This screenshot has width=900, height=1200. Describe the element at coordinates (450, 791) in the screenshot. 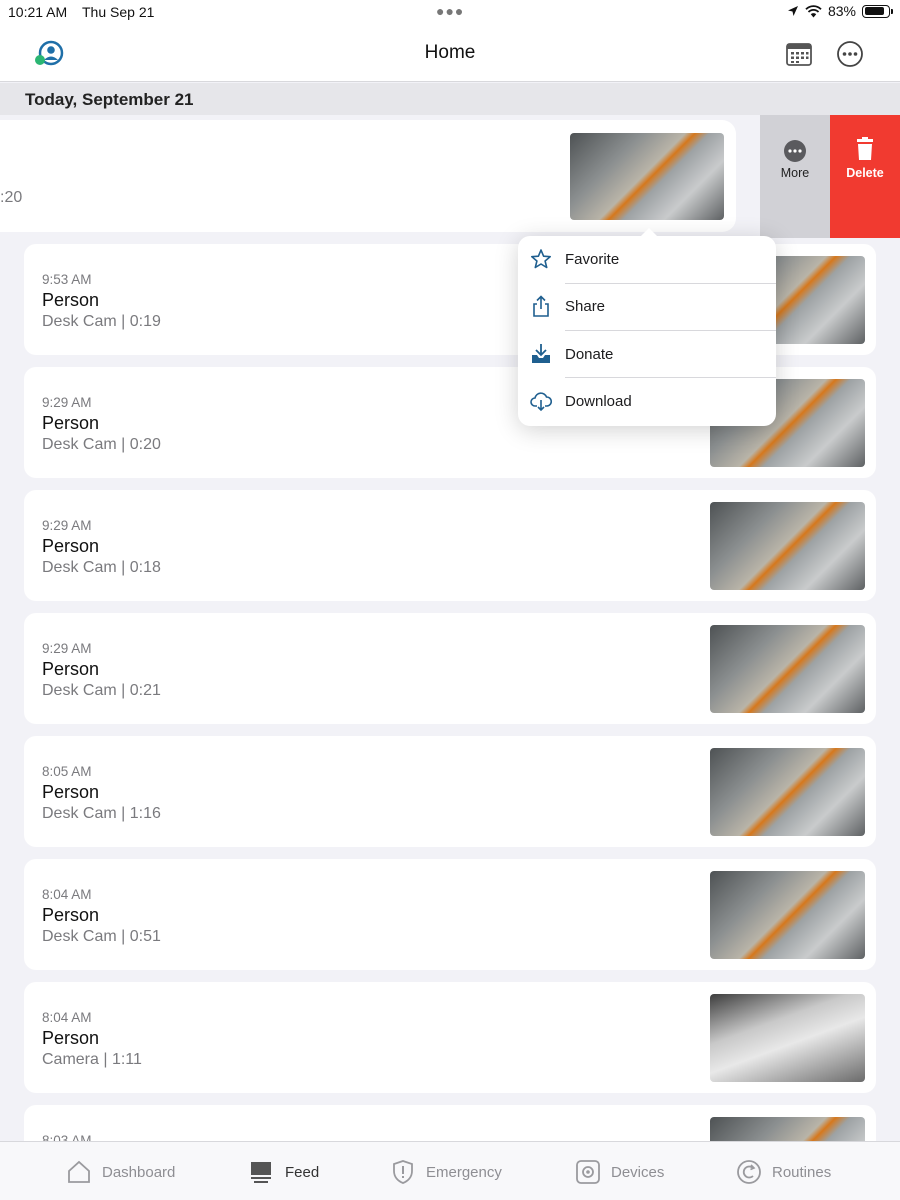

I see `event-card: 8:05 AM Person Desk Cam | 1:16` at that location.